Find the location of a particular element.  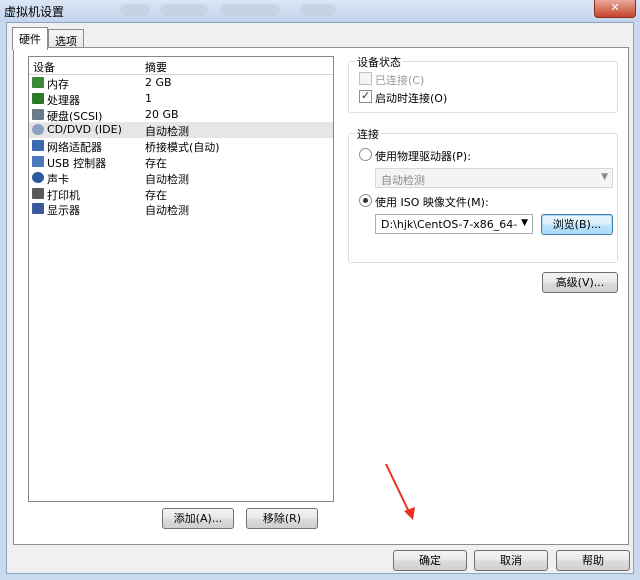

iso-image-path: D:\hjk\CentOS-7-x86_64-D\ is located at coordinates (449, 224).